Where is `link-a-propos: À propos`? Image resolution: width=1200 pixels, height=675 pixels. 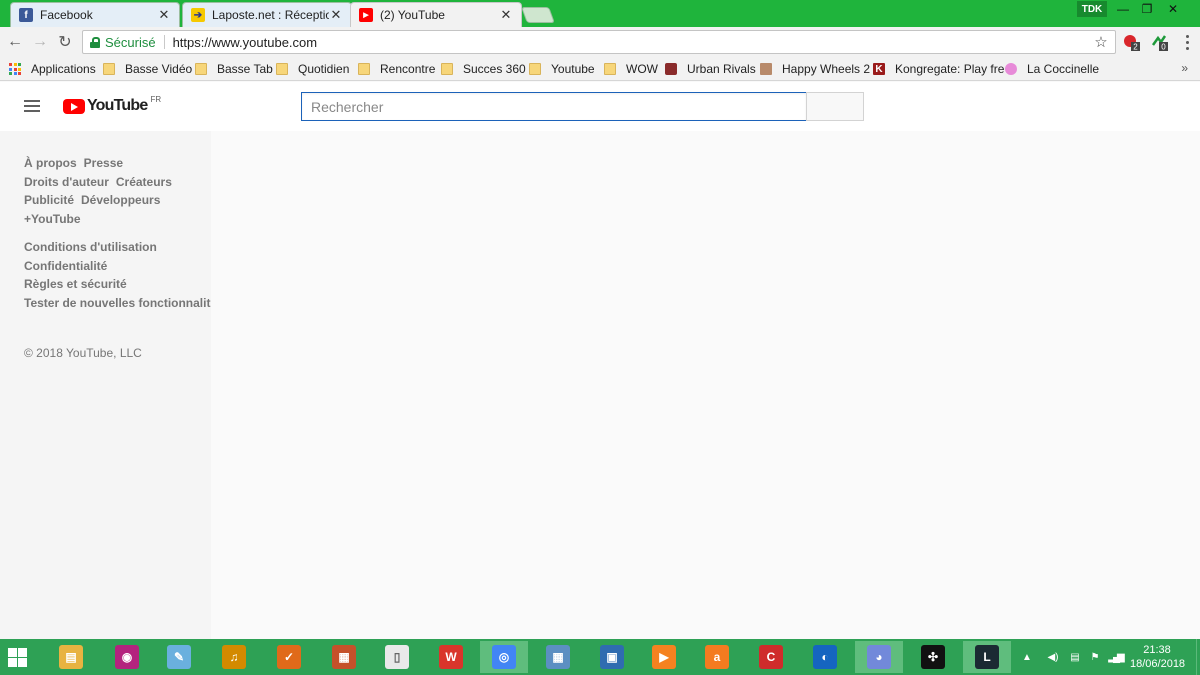
link-a-propos: À propos is located at coordinates (50, 163).